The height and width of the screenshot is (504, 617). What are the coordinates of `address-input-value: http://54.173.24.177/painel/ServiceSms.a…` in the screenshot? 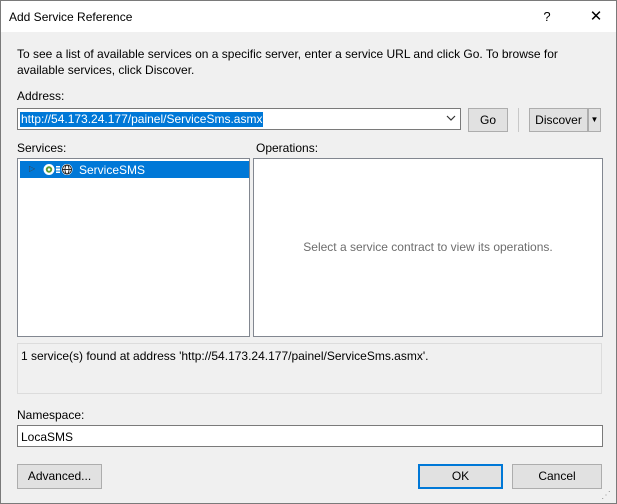 It's located at (142, 119).